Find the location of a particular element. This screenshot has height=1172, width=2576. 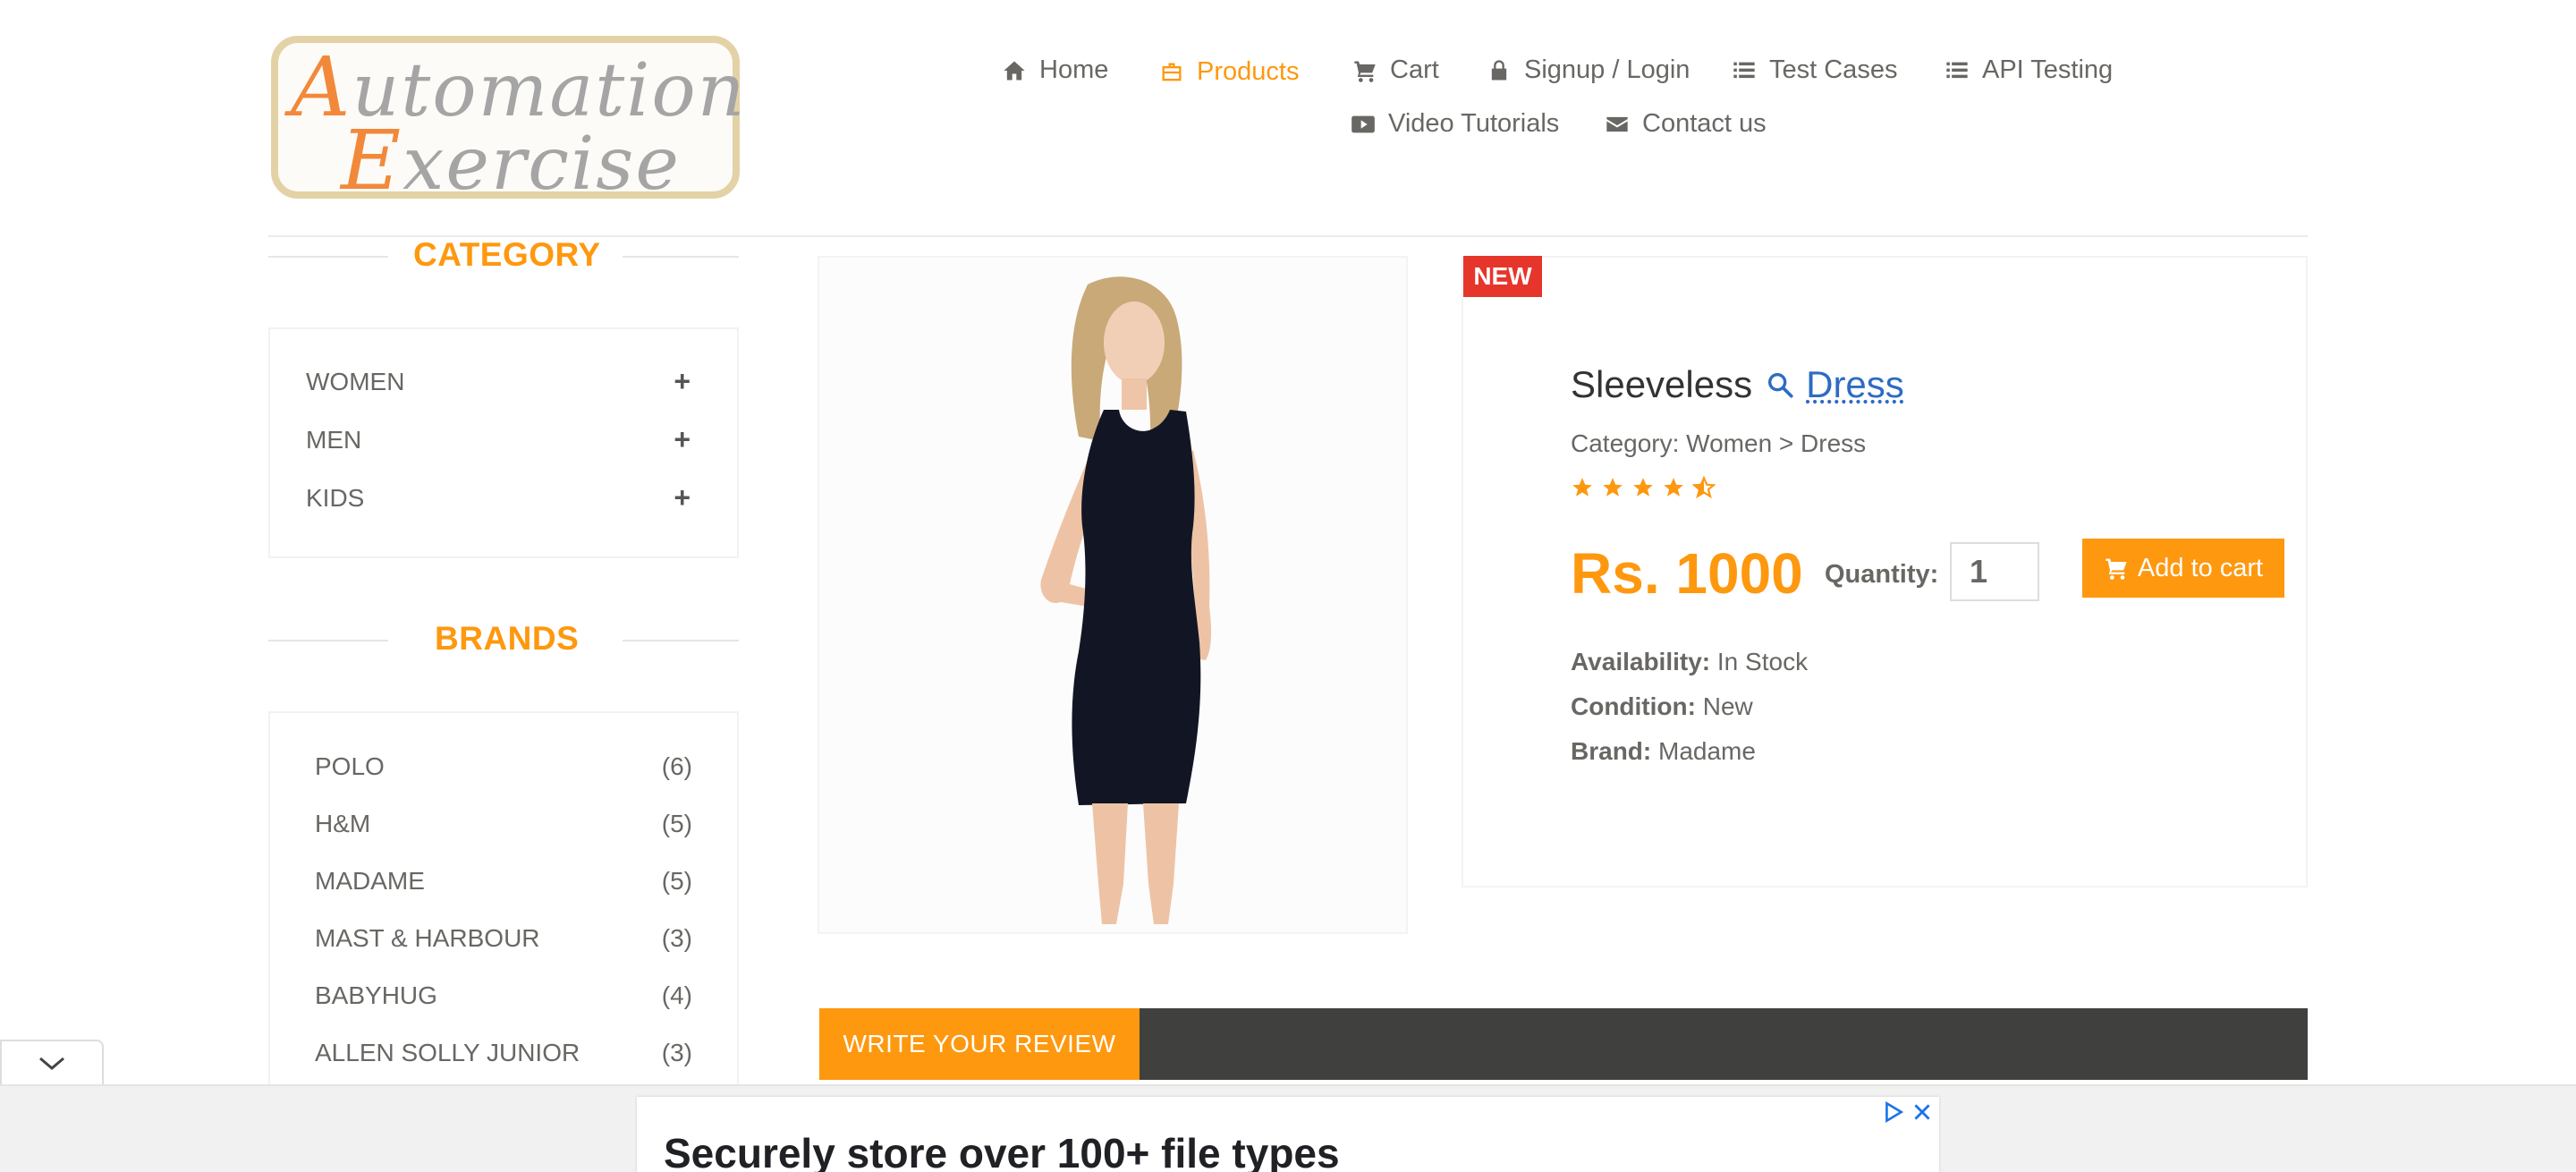

logo-line-2: Exercise is located at coordinates (511, 161).